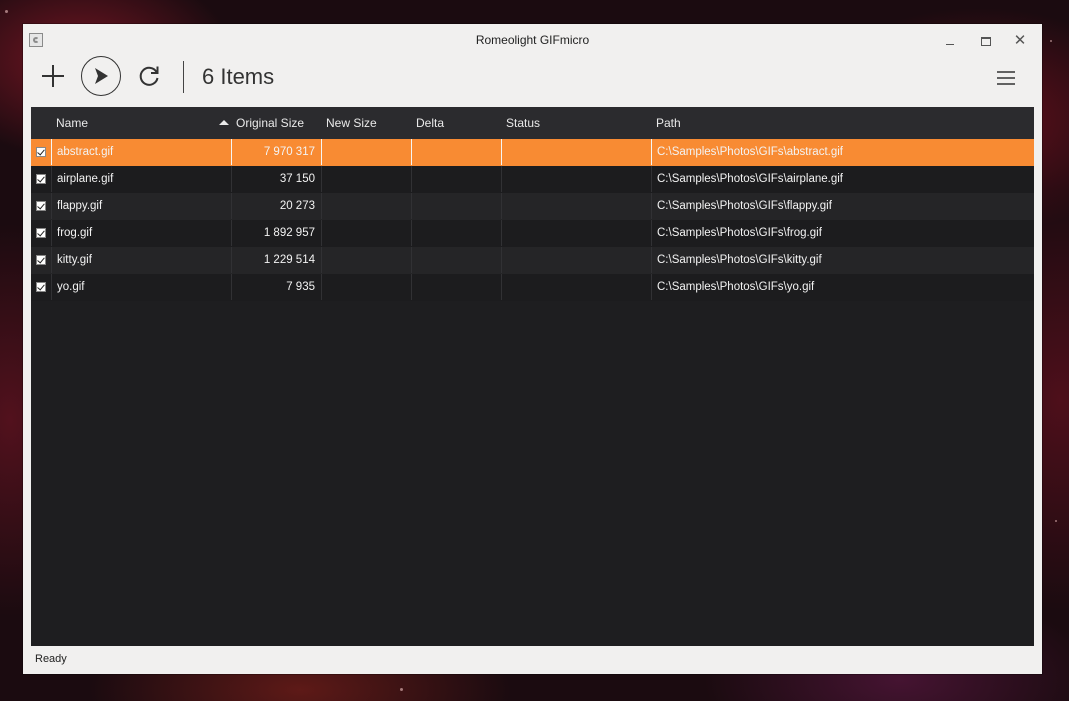  What do you see at coordinates (80, 206) in the screenshot?
I see `cell-name: flappy.gif` at bounding box center [80, 206].